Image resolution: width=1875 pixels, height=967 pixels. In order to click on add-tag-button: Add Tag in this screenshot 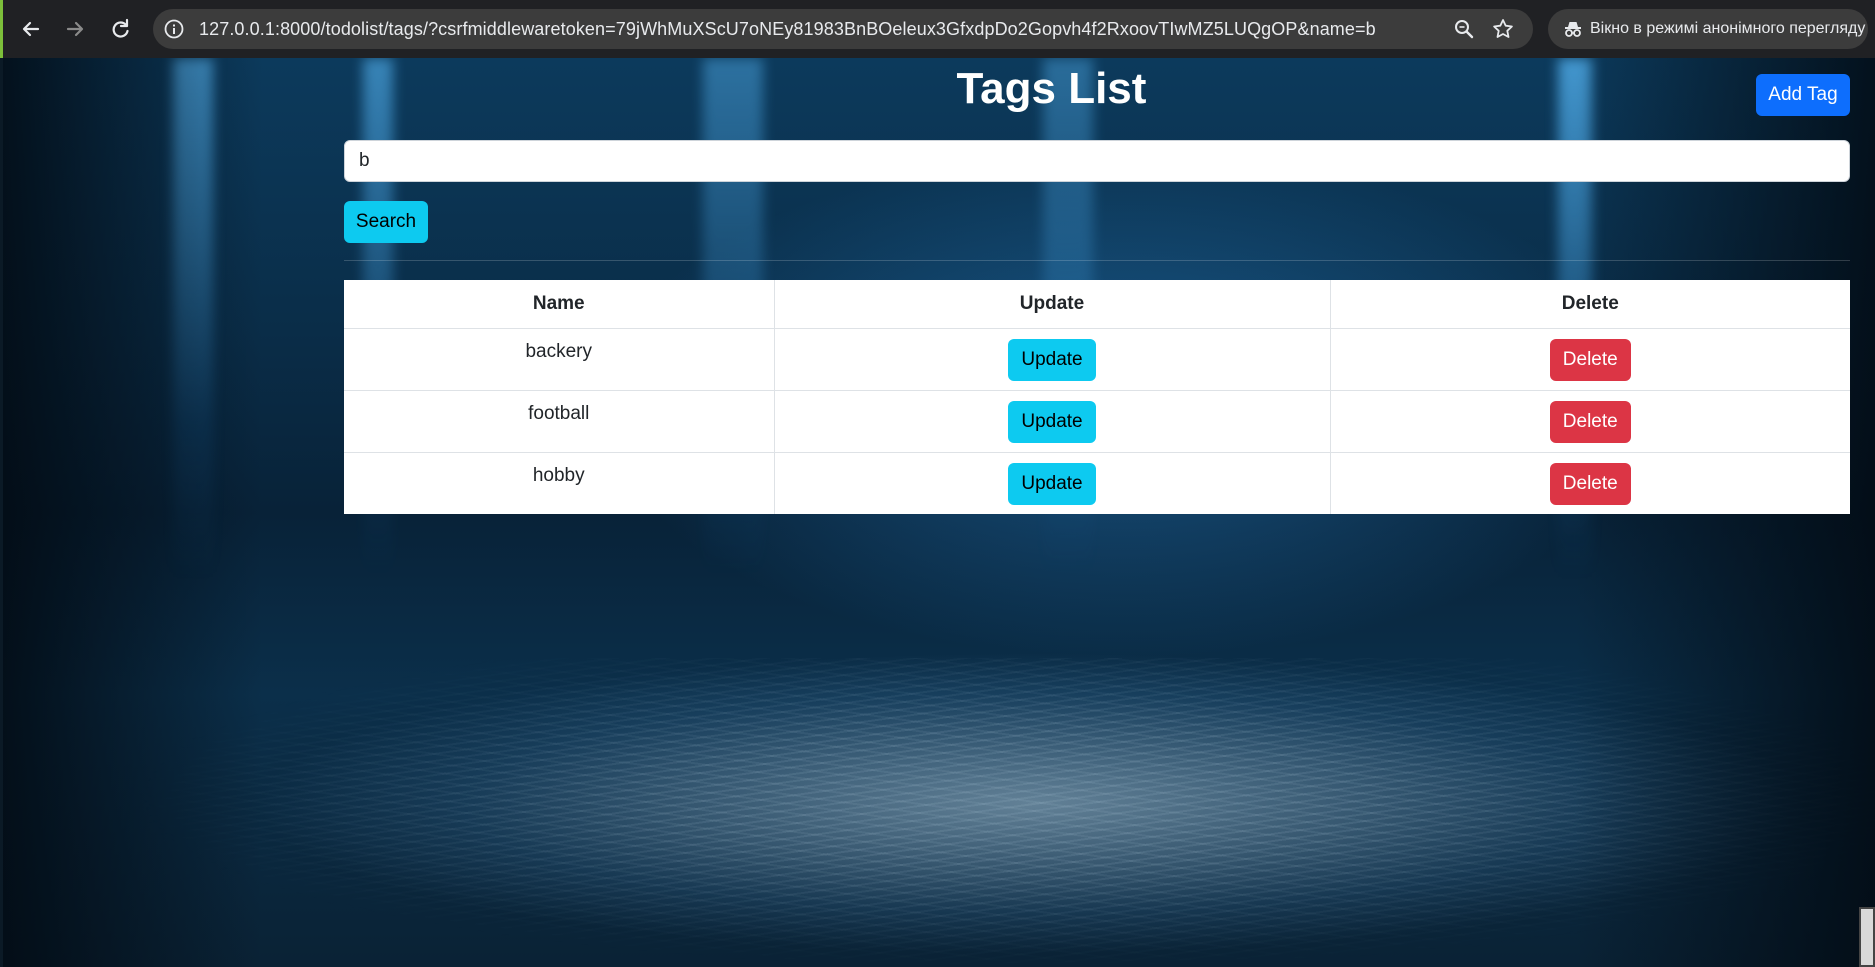, I will do `click(1803, 95)`.